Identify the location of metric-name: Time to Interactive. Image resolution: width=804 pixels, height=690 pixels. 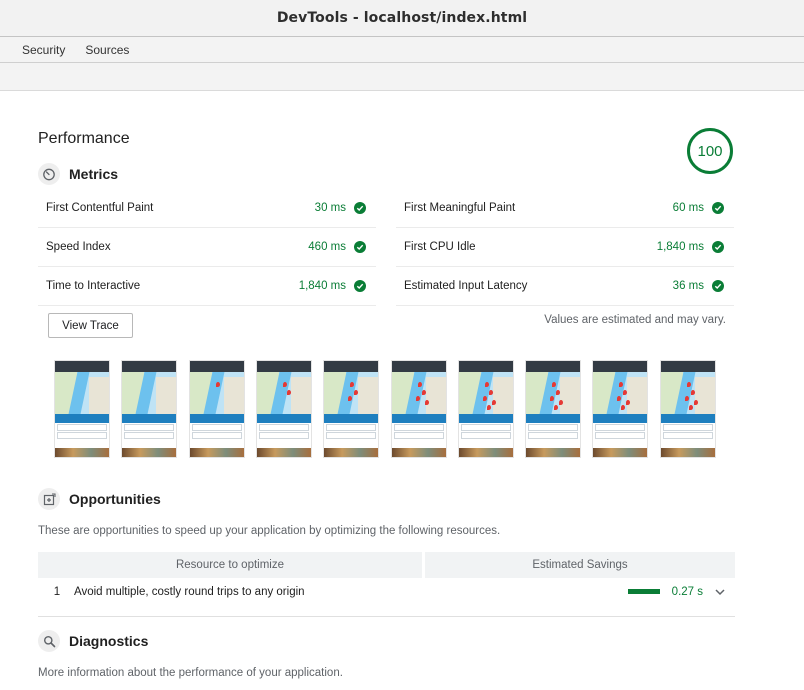
(93, 286).